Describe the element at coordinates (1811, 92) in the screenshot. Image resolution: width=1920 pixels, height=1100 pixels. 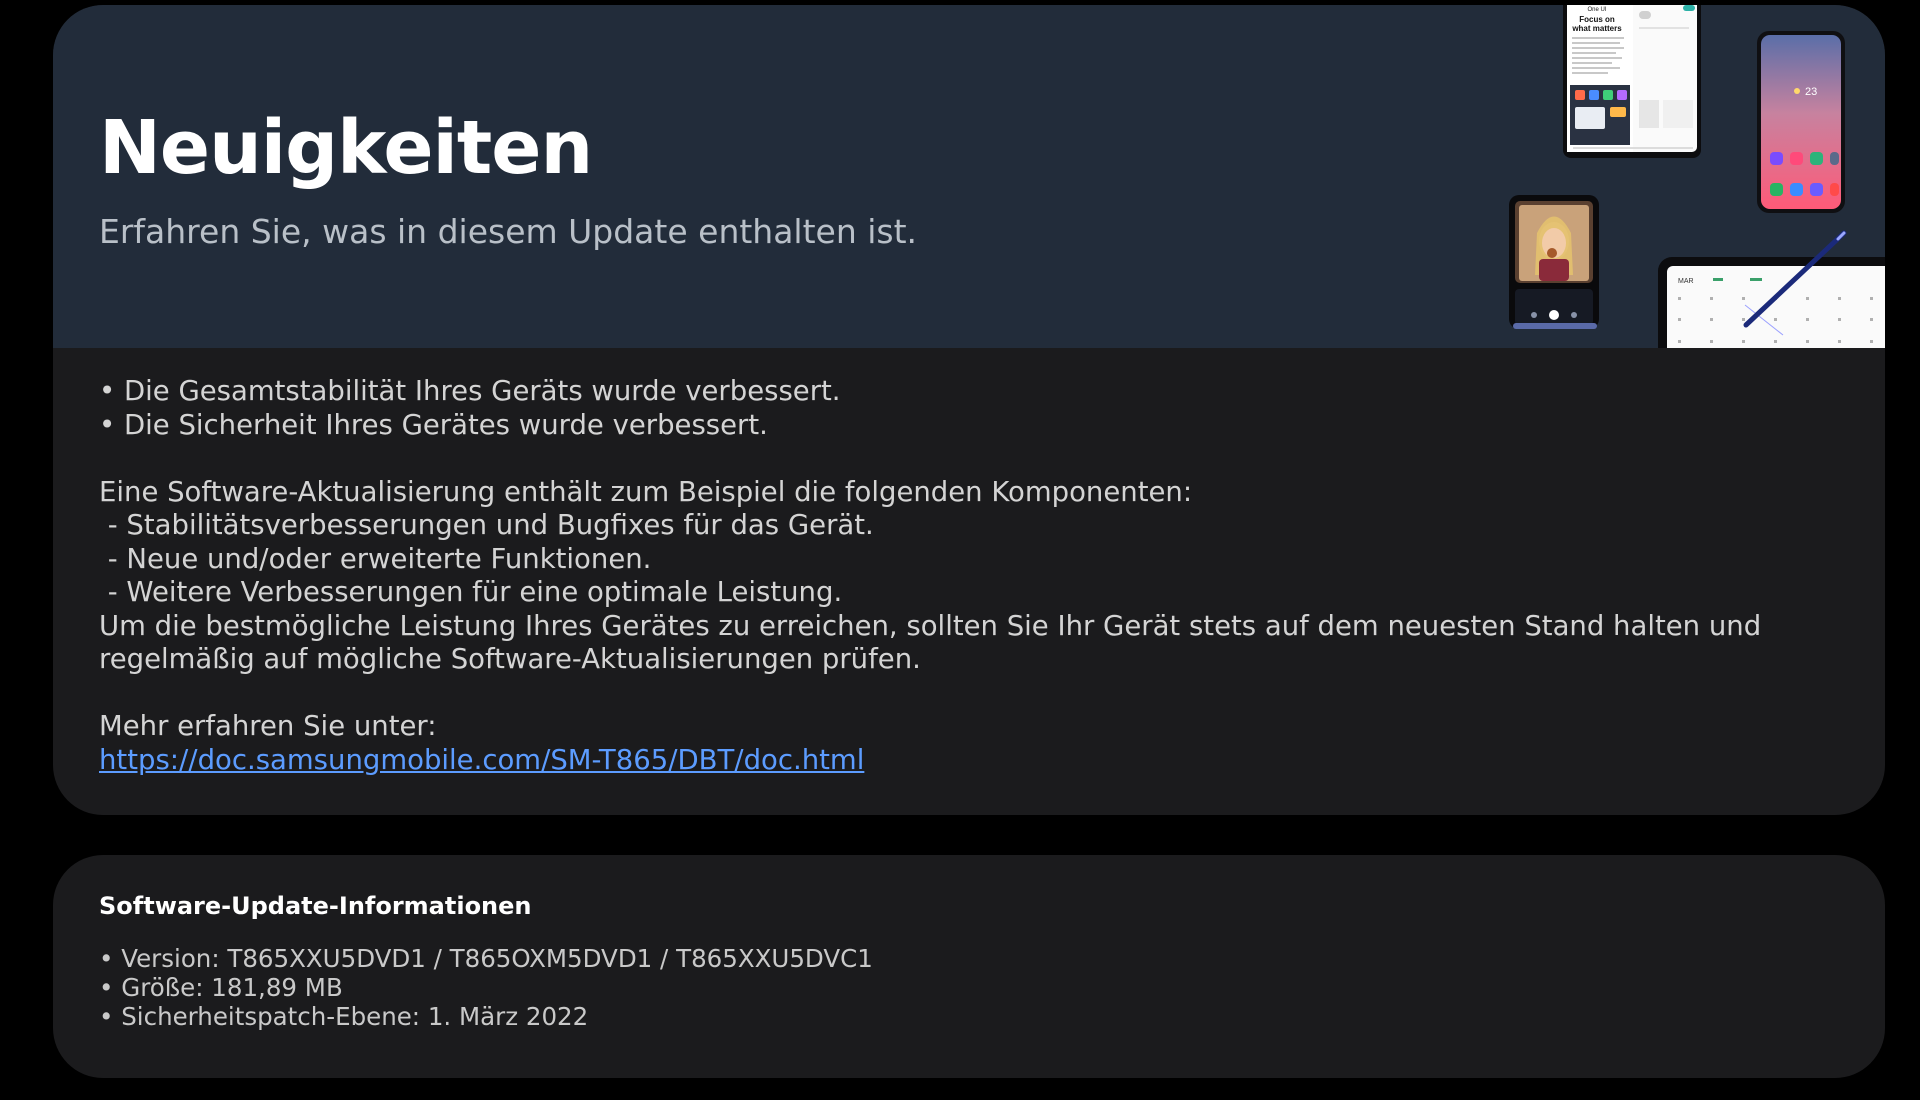
I see `weather-readout: 23` at that location.